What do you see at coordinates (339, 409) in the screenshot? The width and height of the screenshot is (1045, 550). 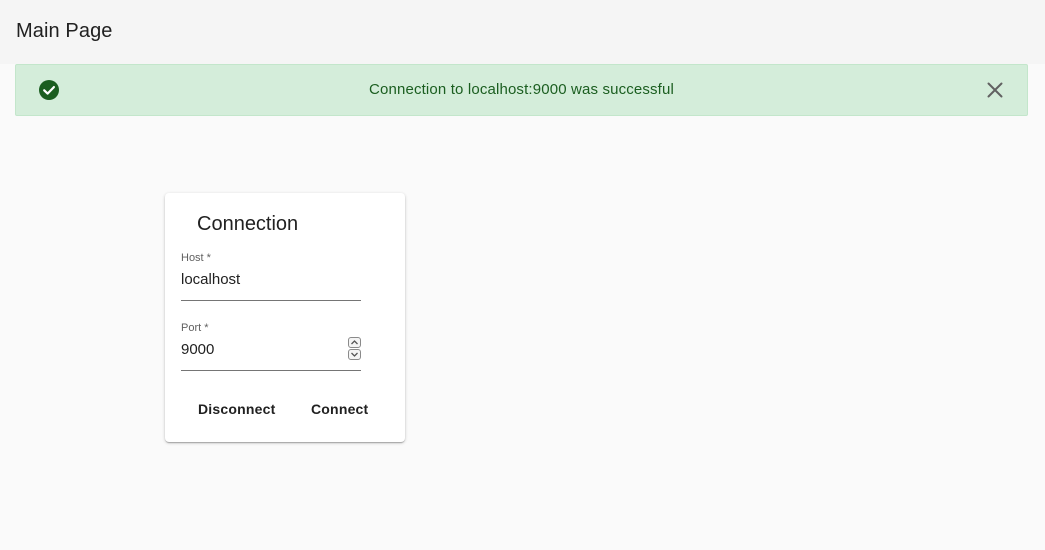 I see `connect-button: Connect` at bounding box center [339, 409].